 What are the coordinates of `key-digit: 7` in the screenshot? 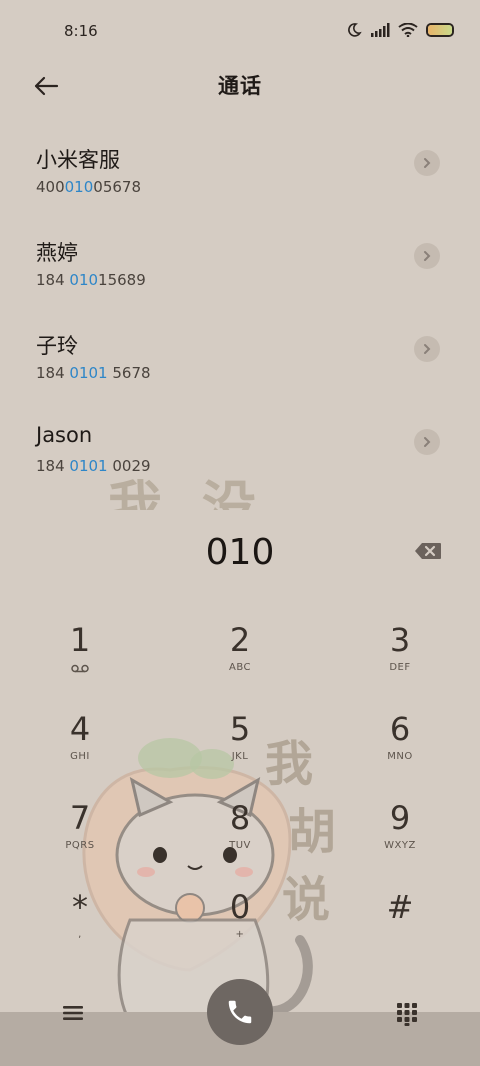 It's located at (80, 818).